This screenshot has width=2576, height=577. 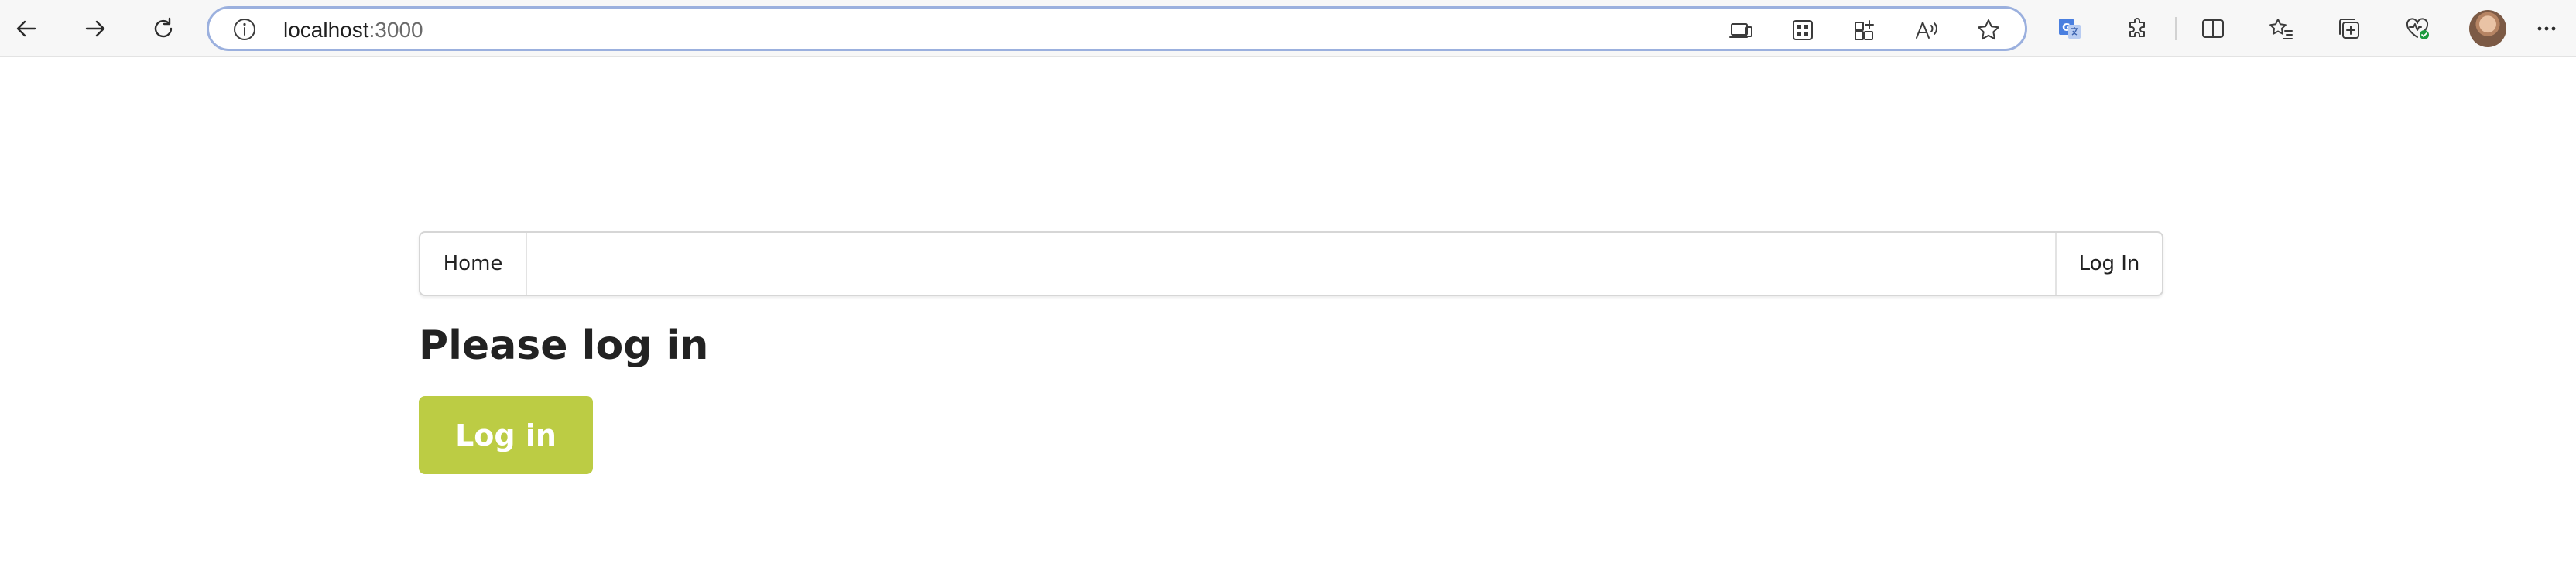 I want to click on collections-icon, so click(x=2349, y=29).